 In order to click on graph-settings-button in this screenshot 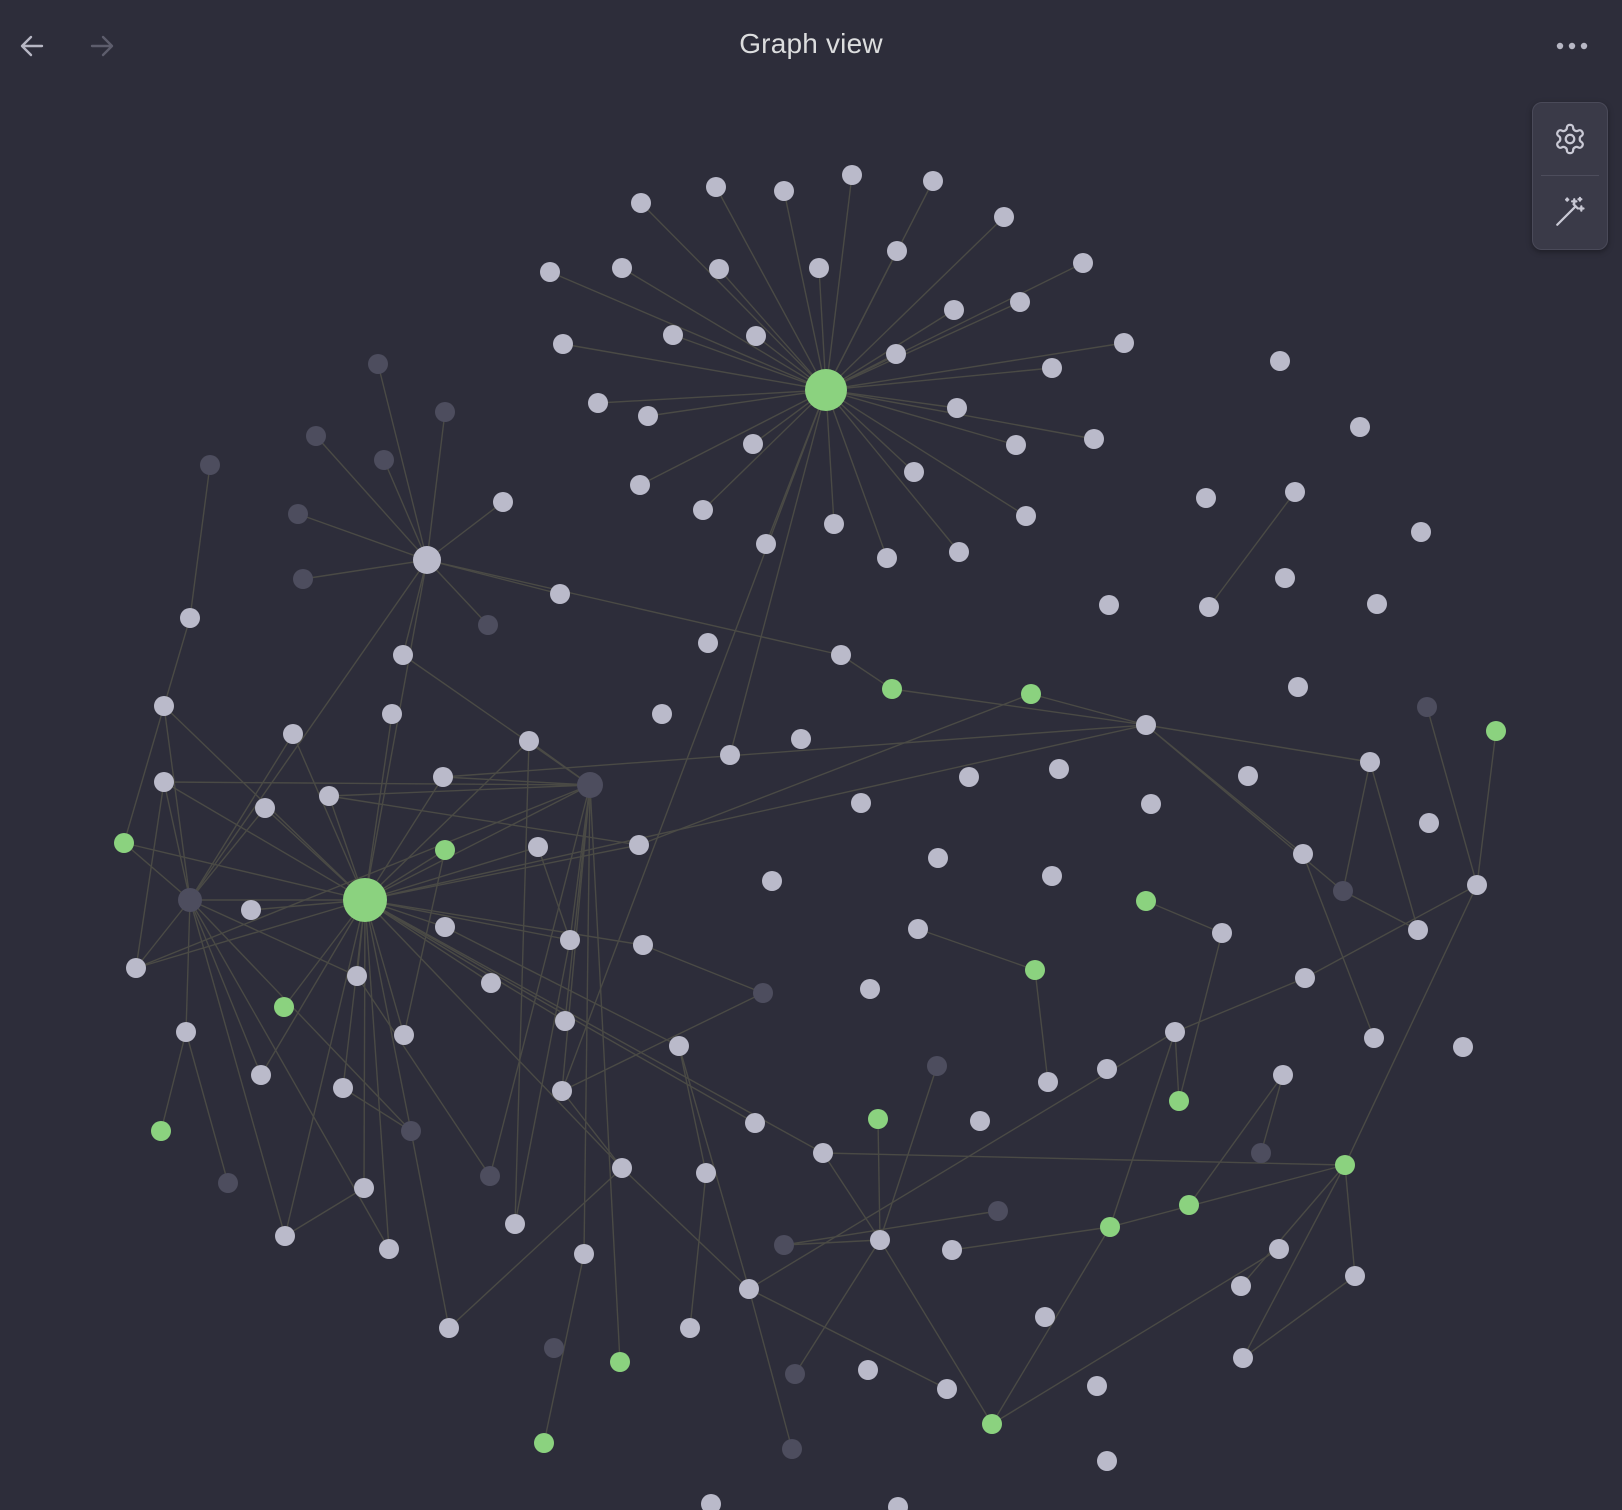, I will do `click(1570, 139)`.